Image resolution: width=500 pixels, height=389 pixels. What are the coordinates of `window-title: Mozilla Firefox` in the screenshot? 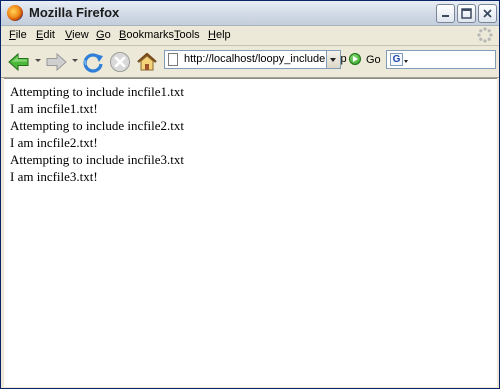 It's located at (74, 12).